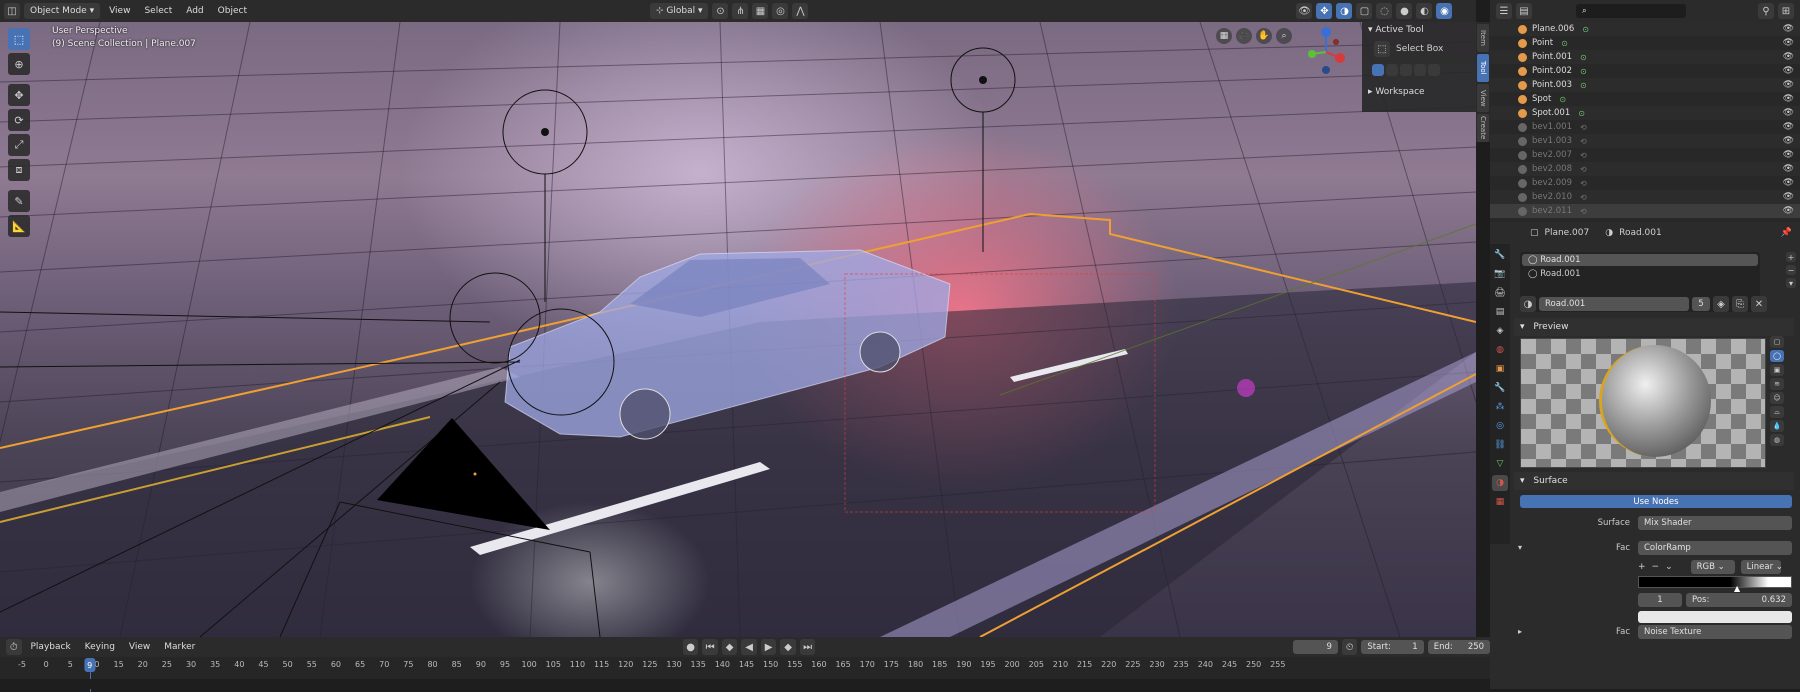 The width and height of the screenshot is (1800, 692). What do you see at coordinates (1284, 36) in the screenshot?
I see `zoom-icon: ⌕` at bounding box center [1284, 36].